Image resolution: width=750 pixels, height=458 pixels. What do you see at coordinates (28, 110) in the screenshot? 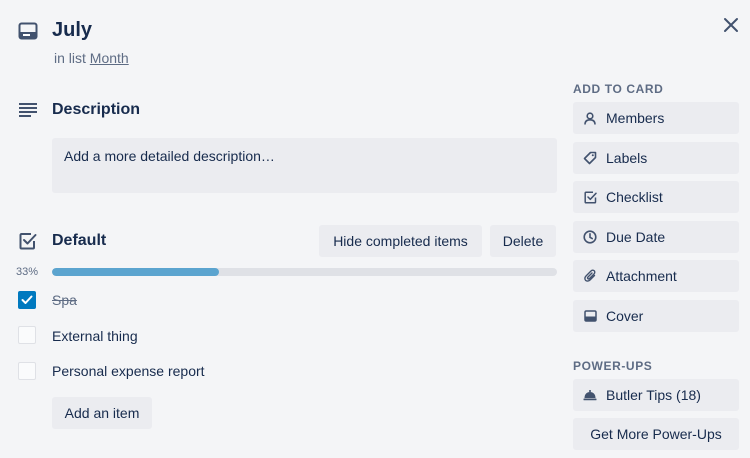
I see `description-icon` at bounding box center [28, 110].